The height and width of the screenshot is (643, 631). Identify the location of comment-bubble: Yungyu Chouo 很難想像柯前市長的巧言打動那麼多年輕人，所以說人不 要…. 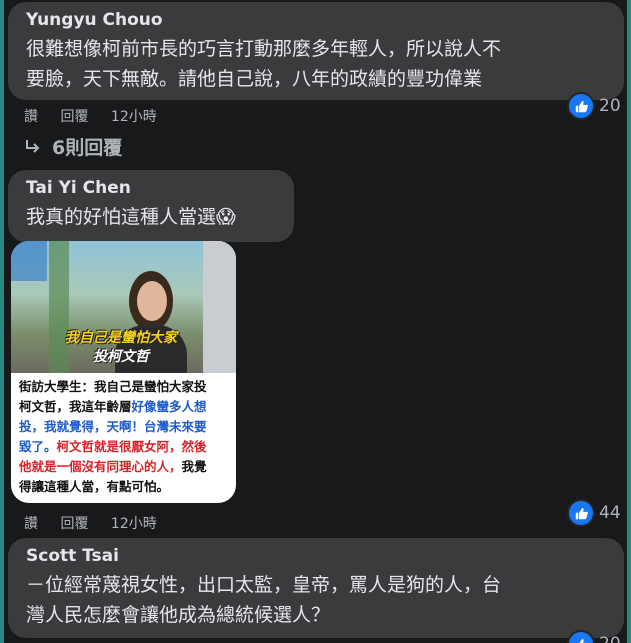
(316, 51).